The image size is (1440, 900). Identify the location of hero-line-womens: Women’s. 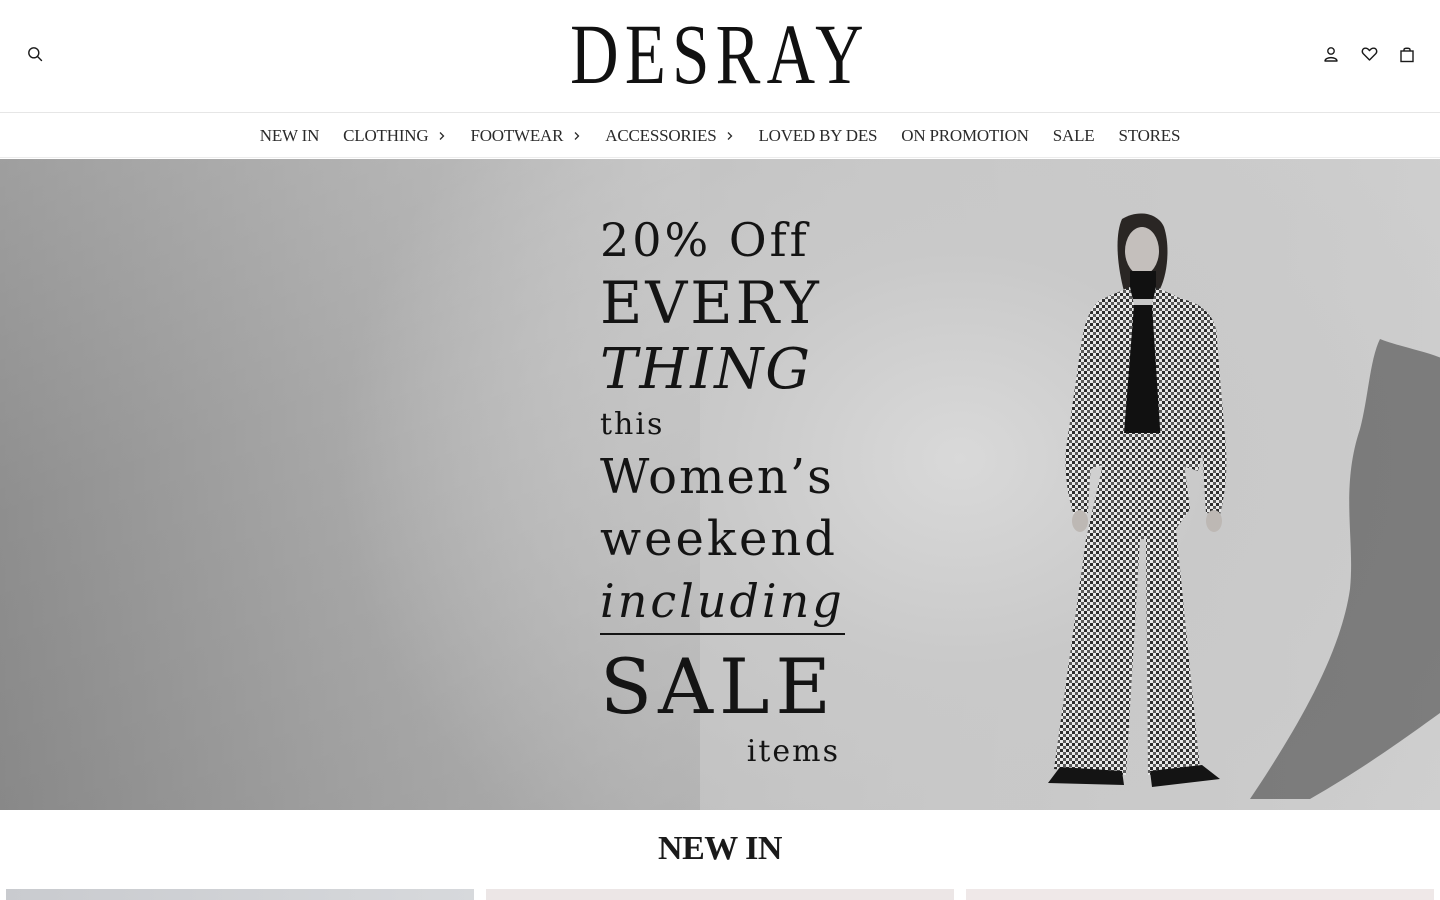
(717, 477).